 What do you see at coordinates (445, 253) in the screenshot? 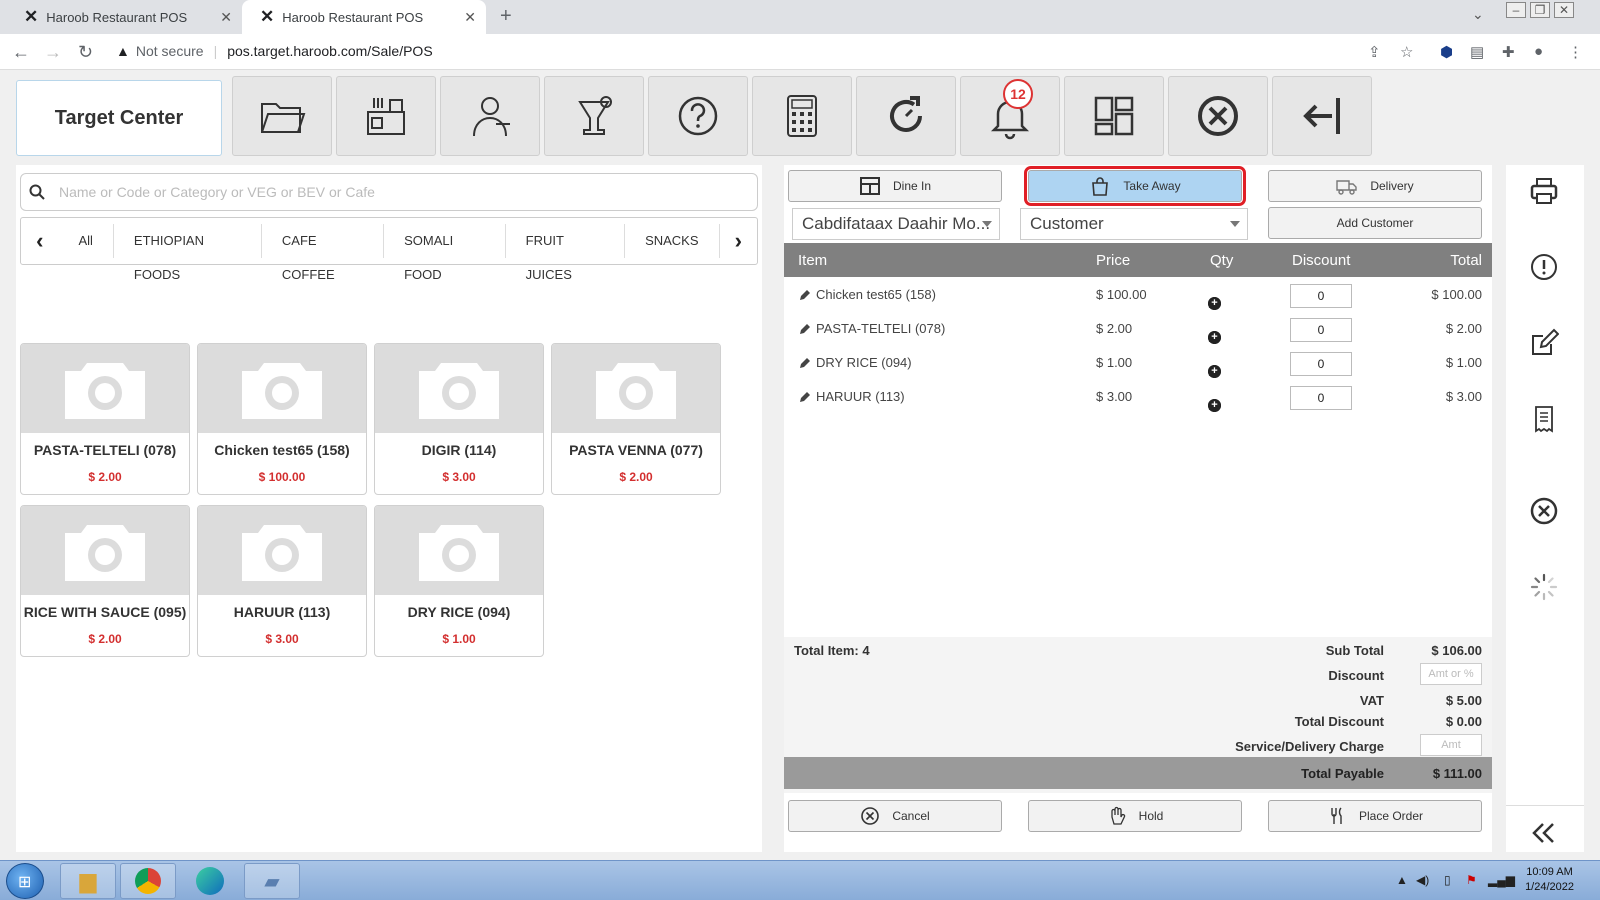
I see `category-somali-food: SOMALI FOOD` at bounding box center [445, 253].